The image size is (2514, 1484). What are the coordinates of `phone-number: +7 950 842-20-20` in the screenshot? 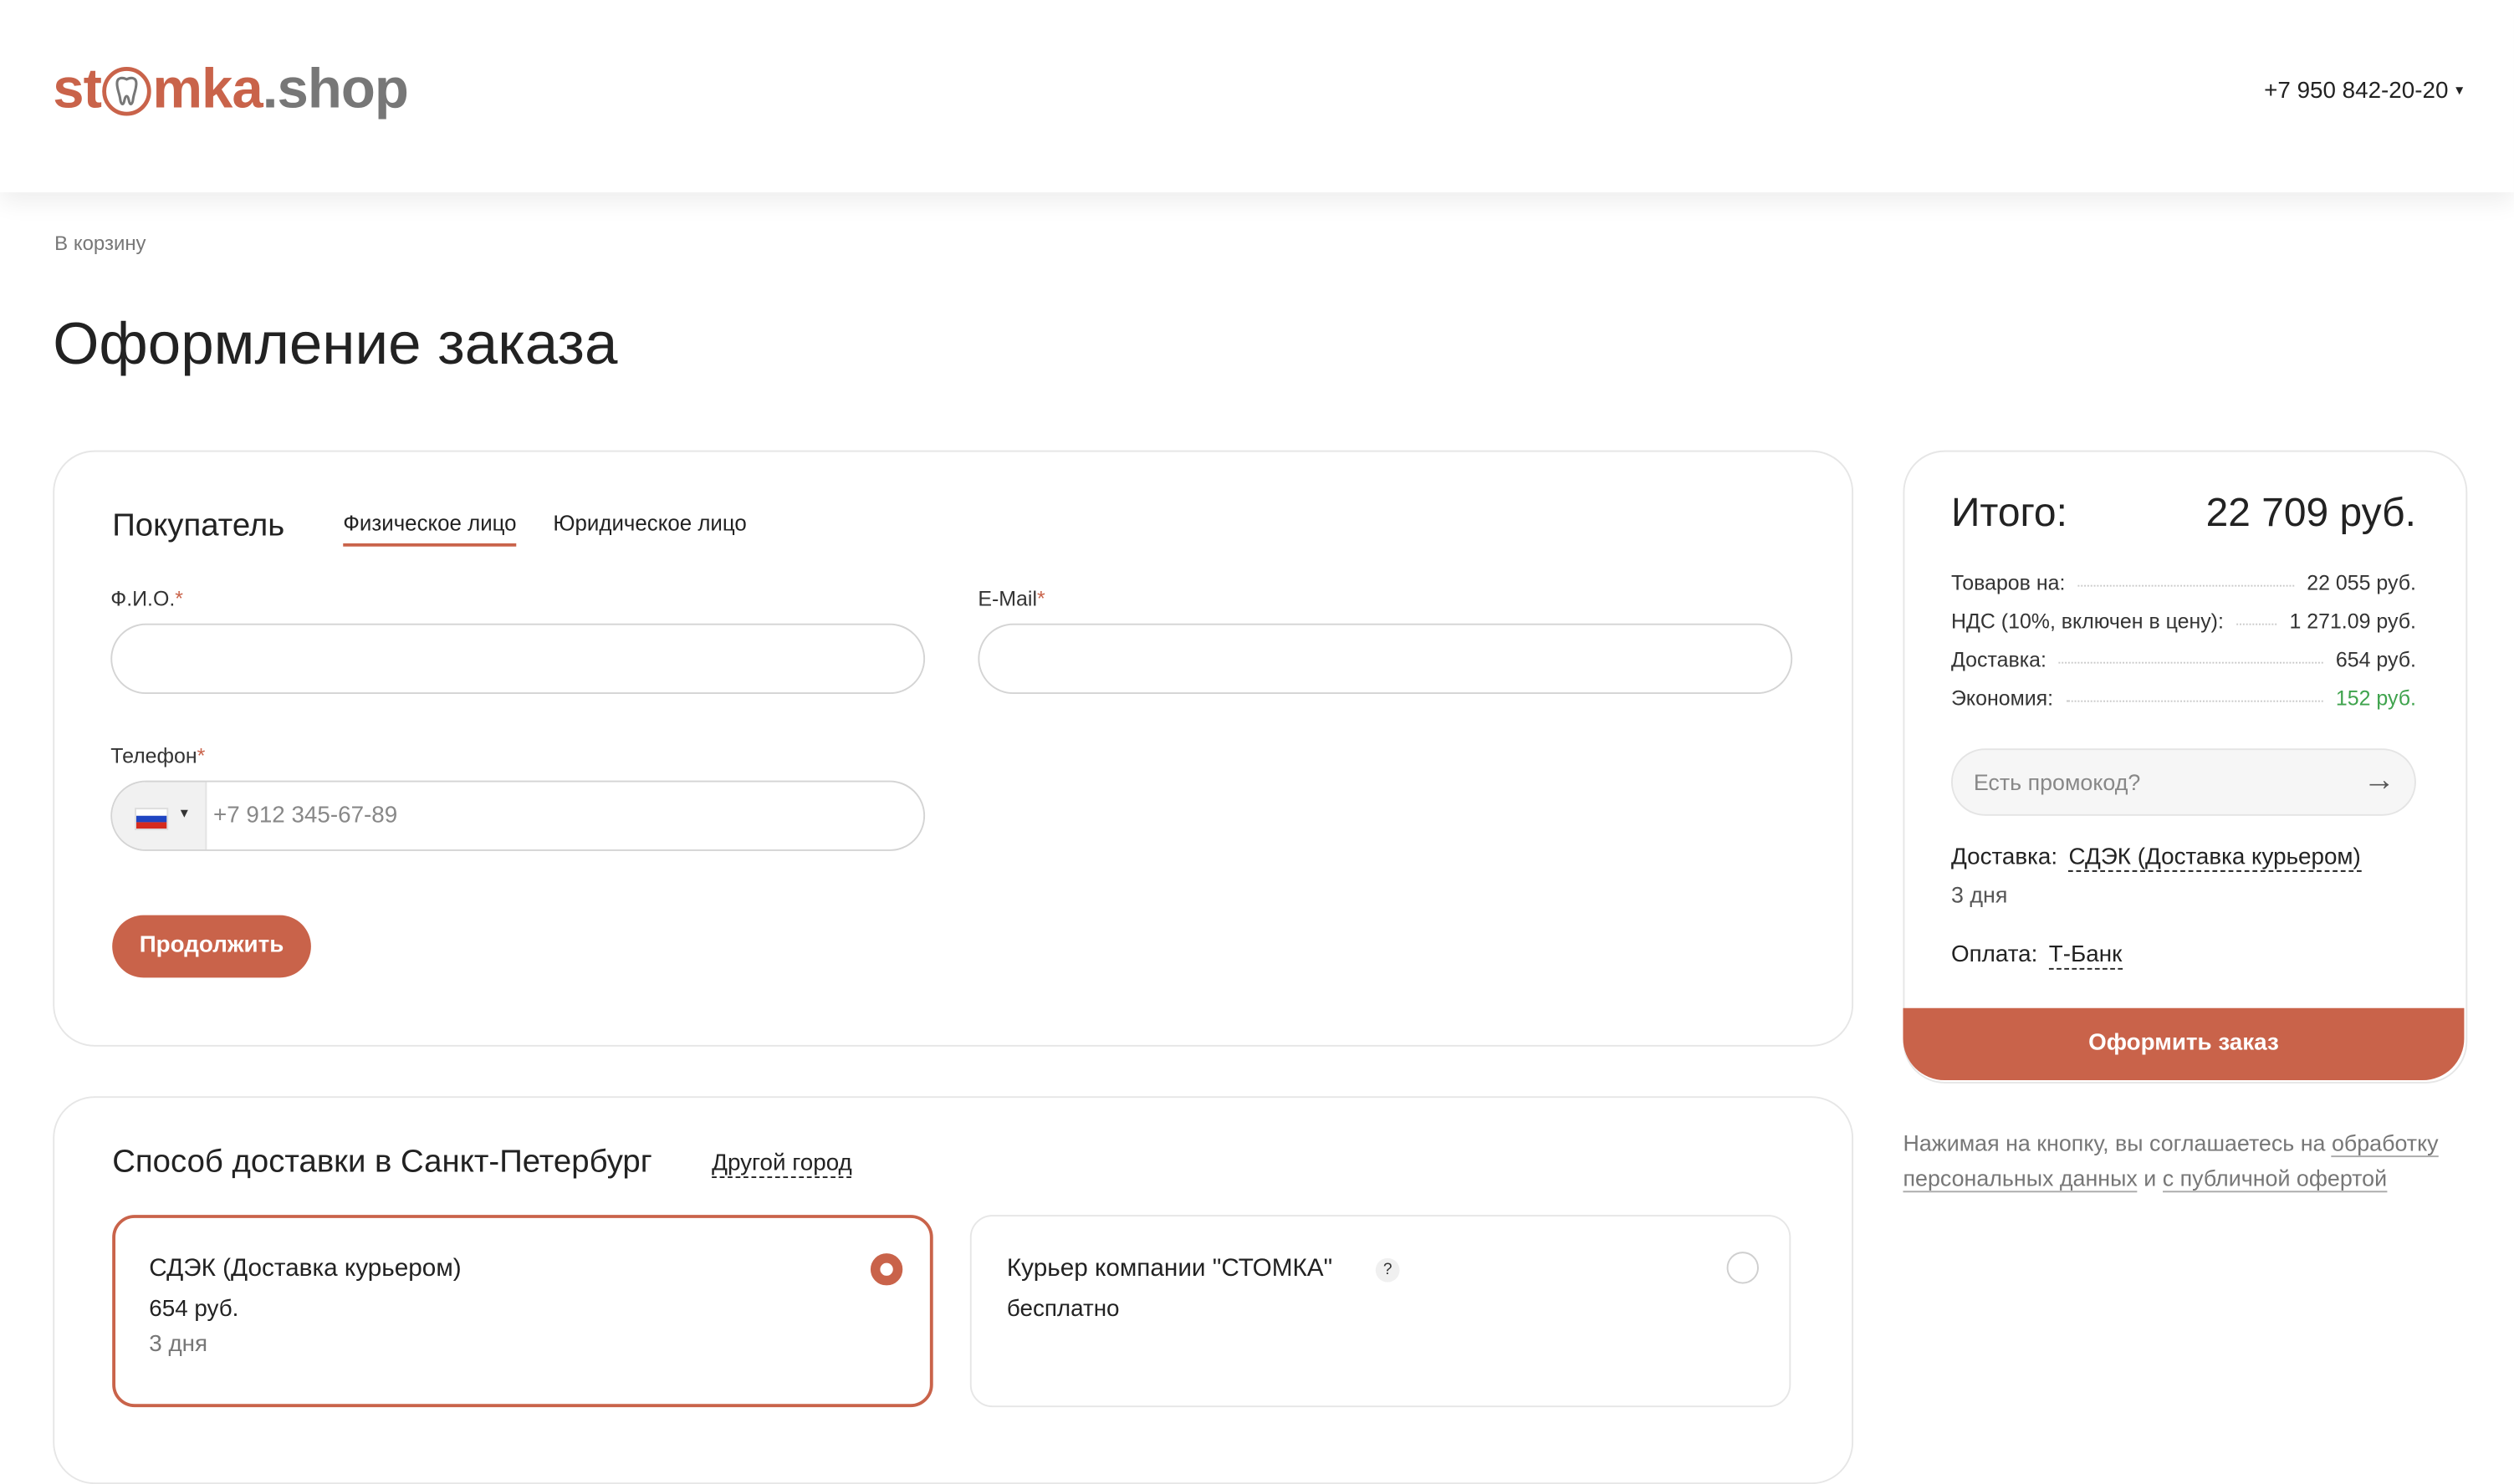 It's located at (2356, 91).